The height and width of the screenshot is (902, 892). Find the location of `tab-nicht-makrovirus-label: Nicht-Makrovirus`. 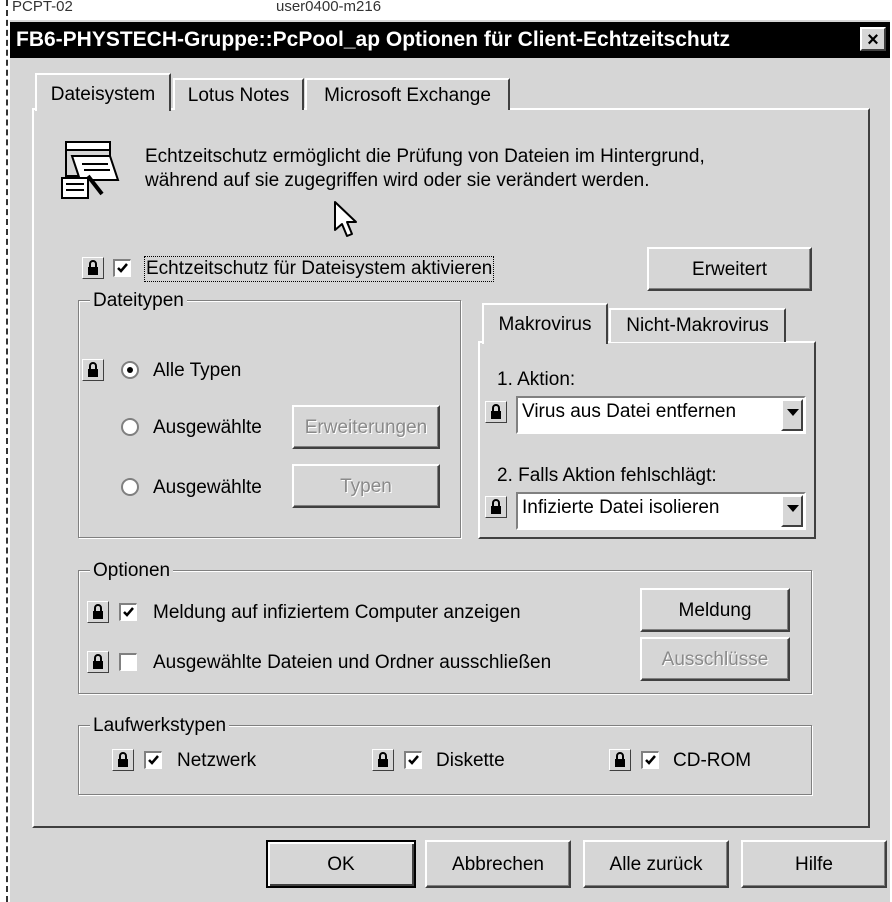

tab-nicht-makrovirus-label: Nicht-Makrovirus is located at coordinates (697, 325).